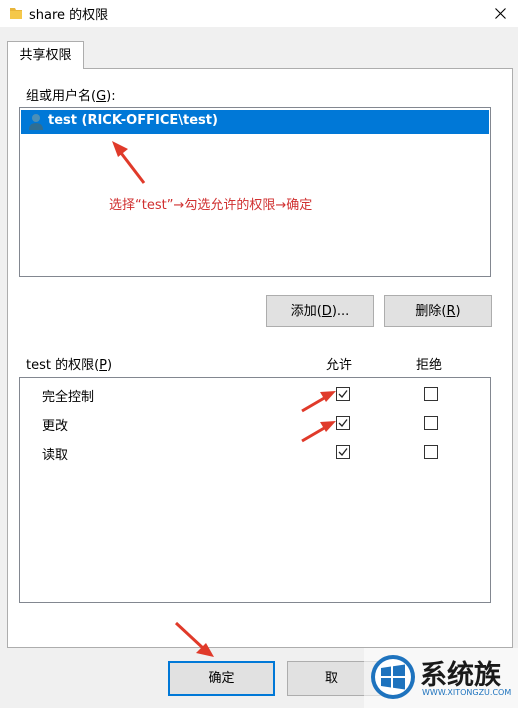 This screenshot has width=518, height=708. I want to click on remove-button: 删除(R), so click(438, 311).